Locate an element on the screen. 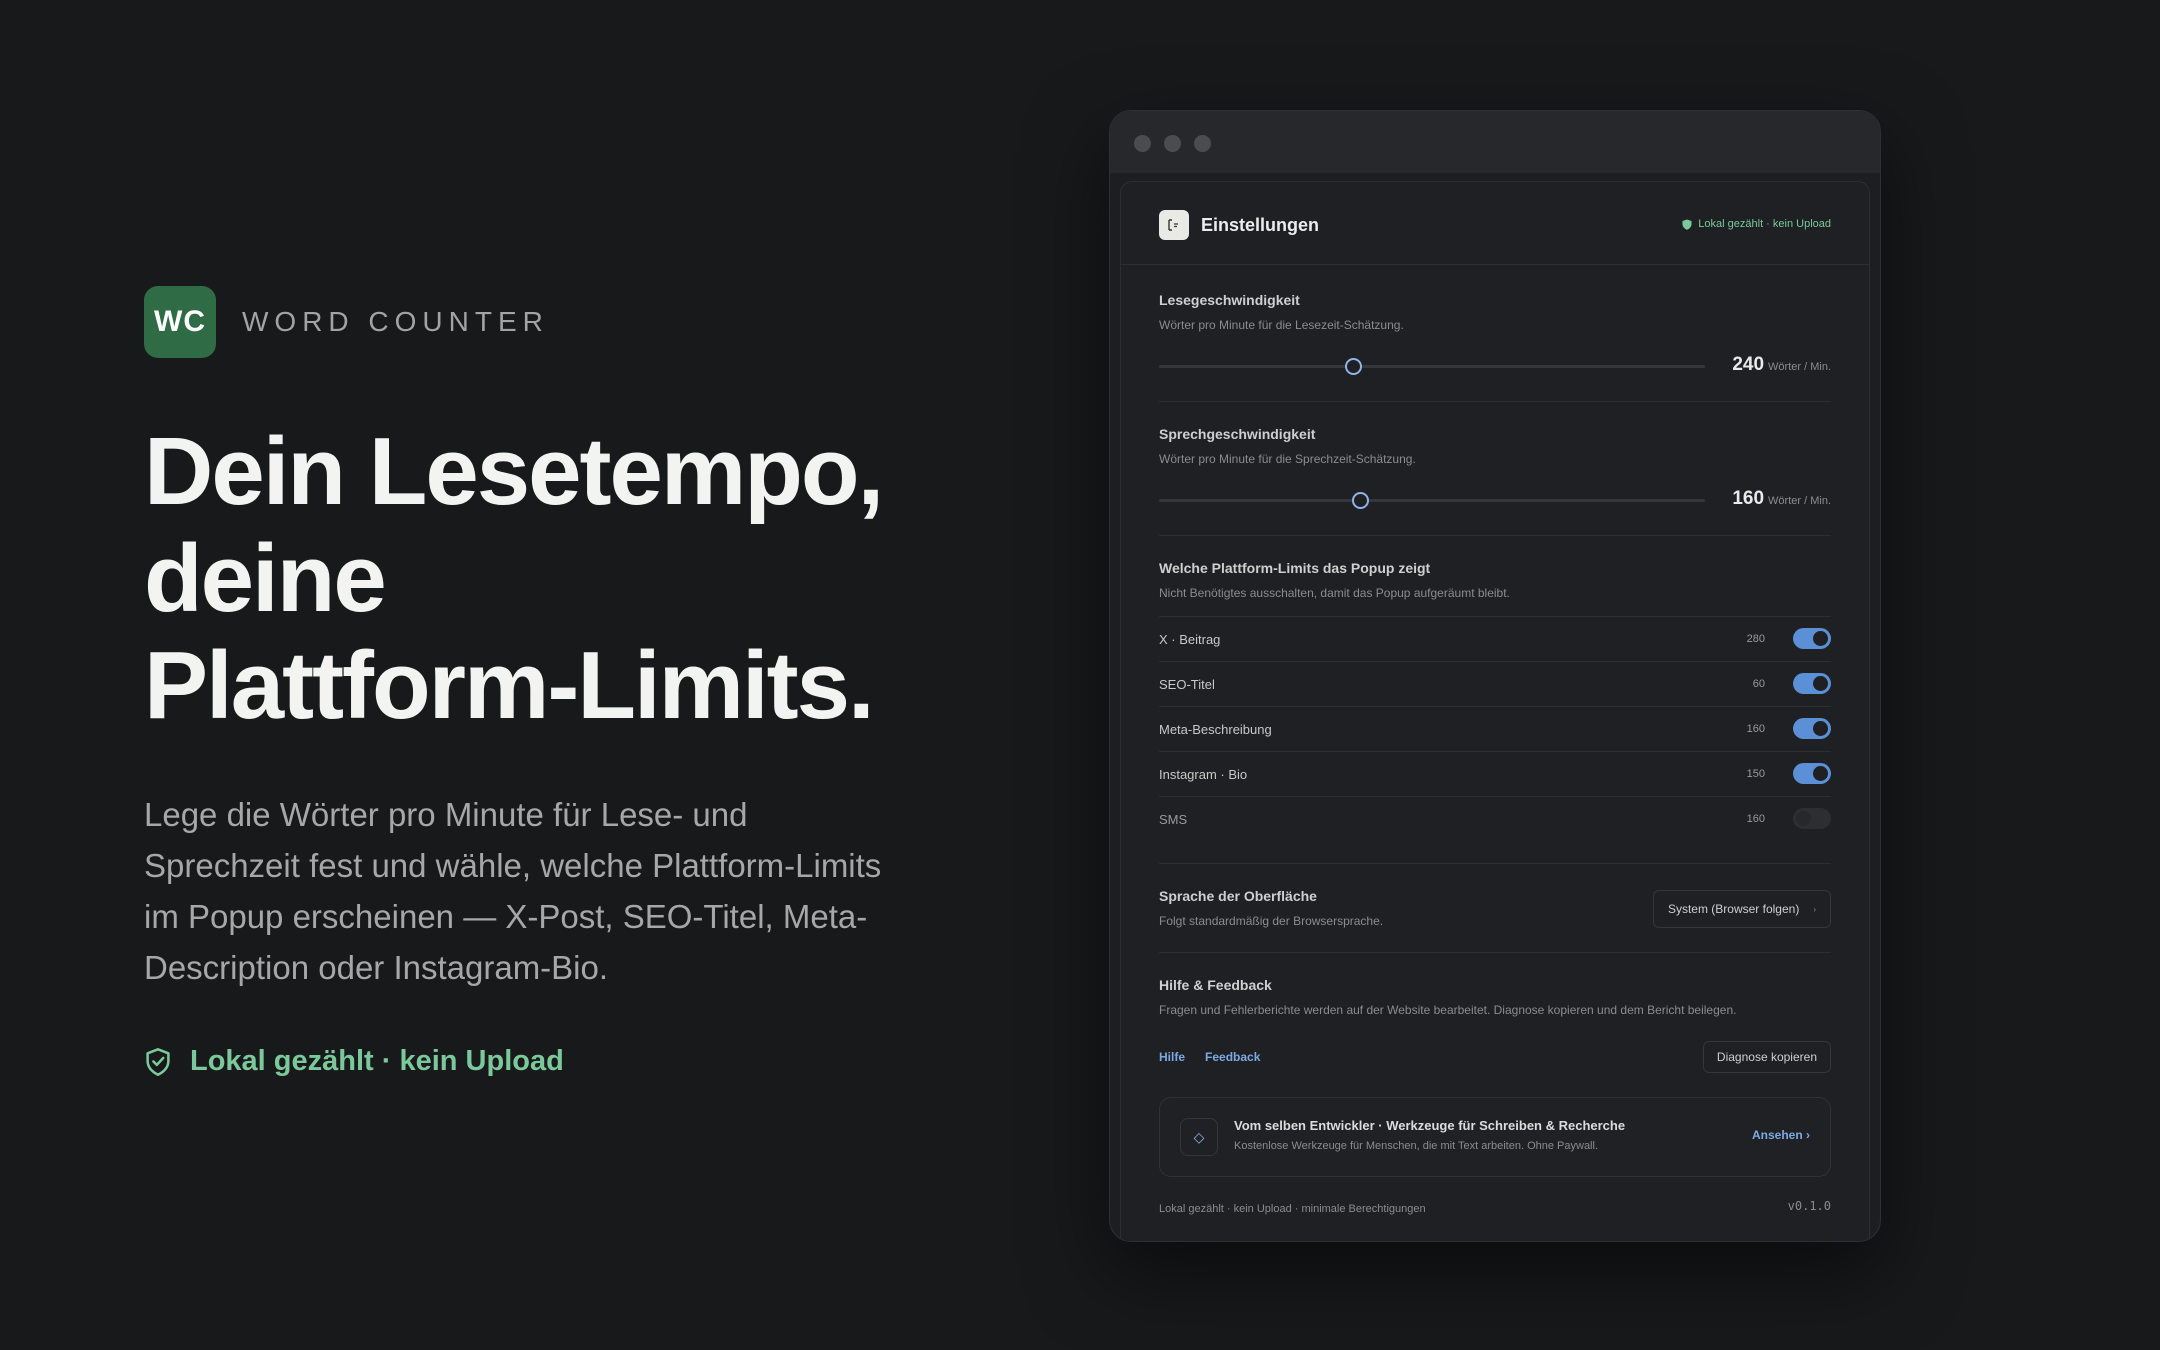 Image resolution: width=2160 pixels, height=1350 pixels. language-select-value: System (Browser folgen) is located at coordinates (1733, 909).